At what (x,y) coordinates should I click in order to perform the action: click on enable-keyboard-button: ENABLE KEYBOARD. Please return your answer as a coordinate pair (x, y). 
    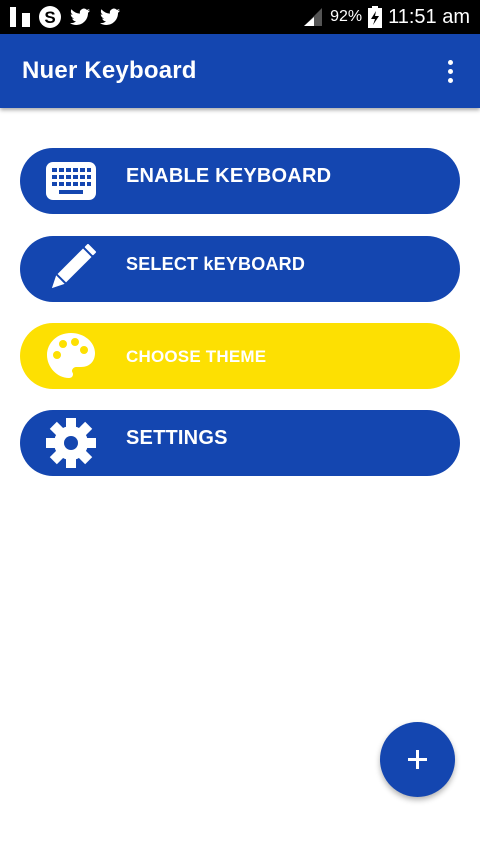
    Looking at the image, I should click on (240, 181).